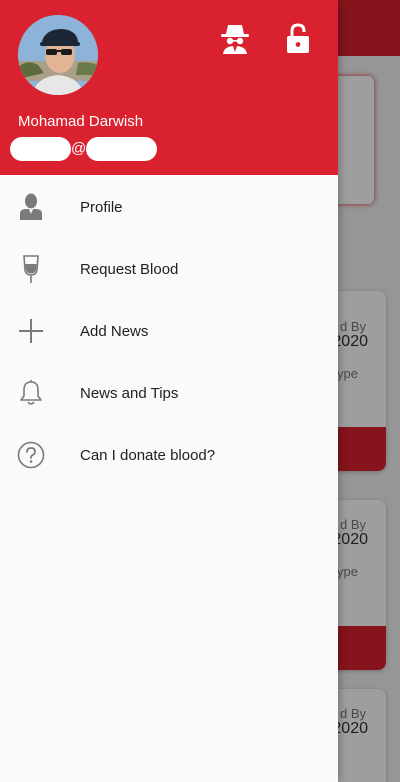 This screenshot has height=782, width=400. Describe the element at coordinates (235, 38) in the screenshot. I see `incognito-icon` at that location.